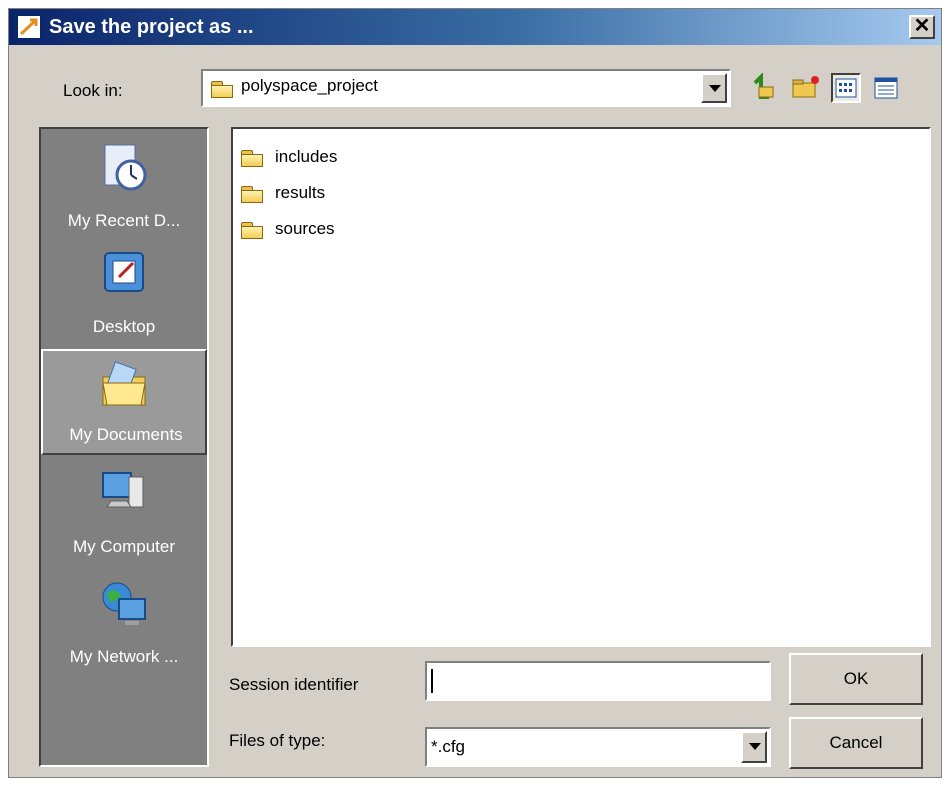  Describe the element at coordinates (124, 326) in the screenshot. I see `place-label: Desktop` at that location.